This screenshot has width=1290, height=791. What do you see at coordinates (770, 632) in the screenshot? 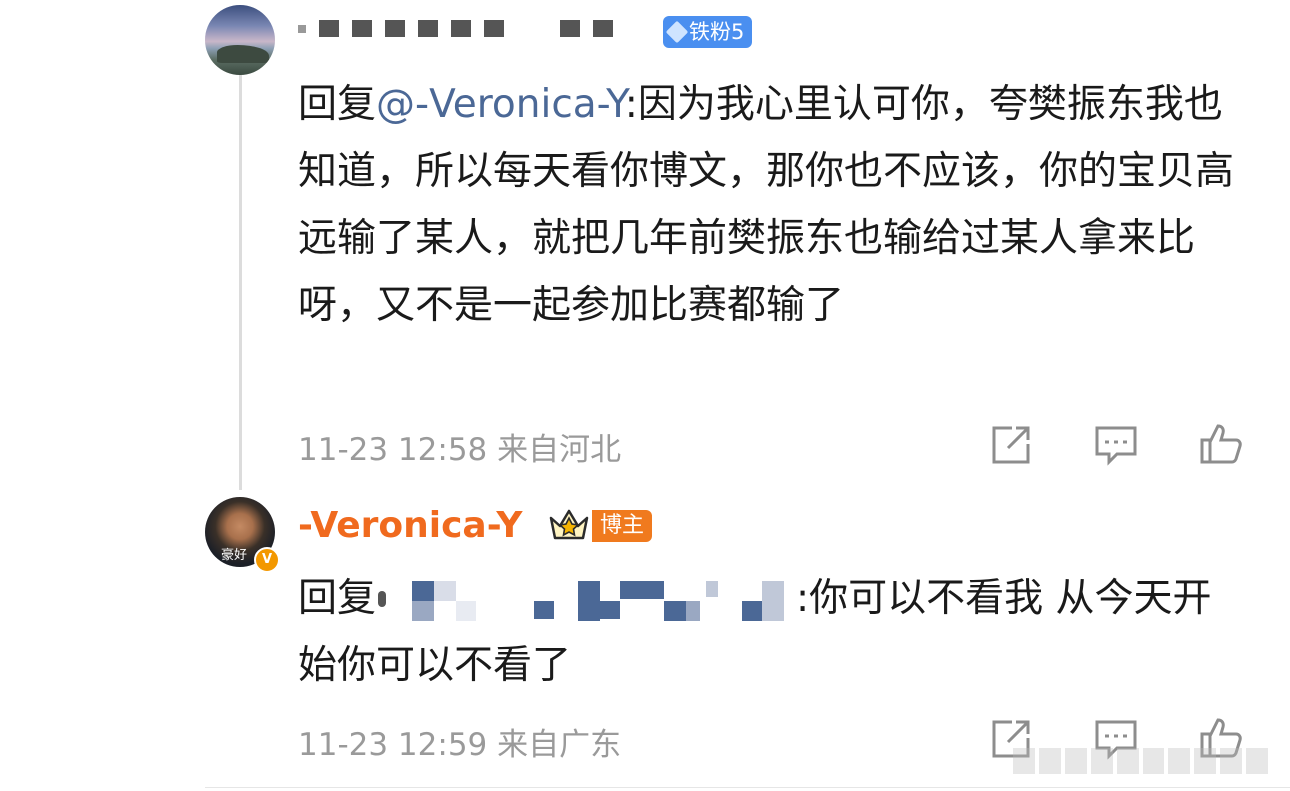
I see `reply-text: 回复 :你可以不看我 从今天开始你可以不看了` at bounding box center [770, 632].